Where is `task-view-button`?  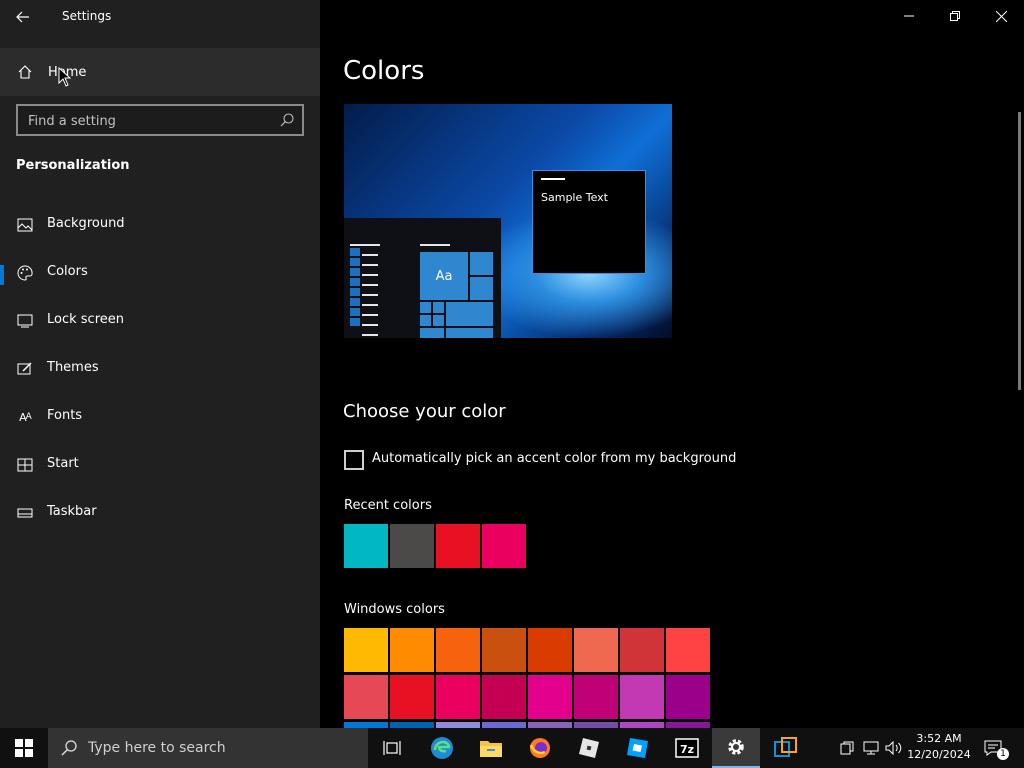 task-view-button is located at coordinates (392, 748).